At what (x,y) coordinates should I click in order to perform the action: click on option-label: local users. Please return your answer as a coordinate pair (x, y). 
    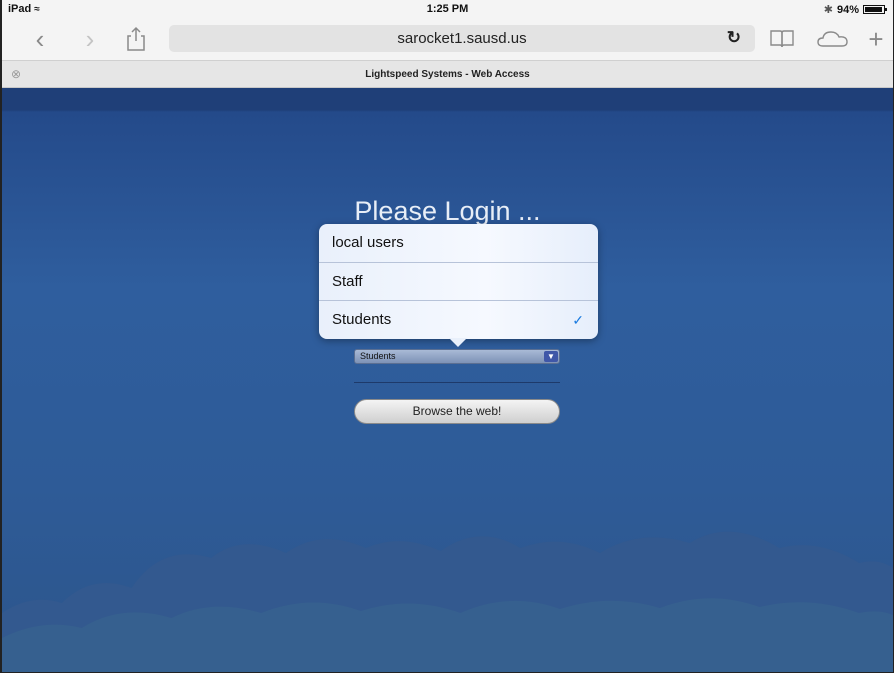
    Looking at the image, I should click on (368, 242).